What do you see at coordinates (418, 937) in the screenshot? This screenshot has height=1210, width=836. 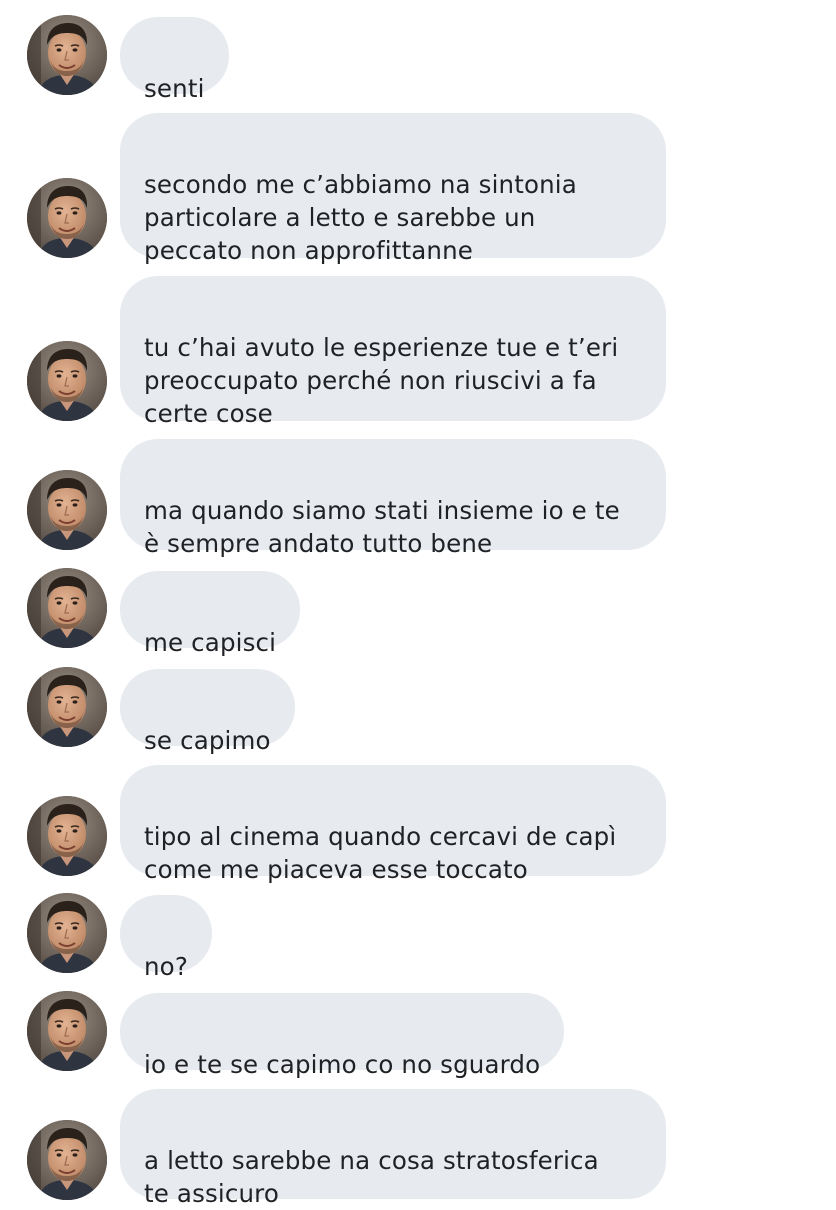 I see `message-row: no?` at bounding box center [418, 937].